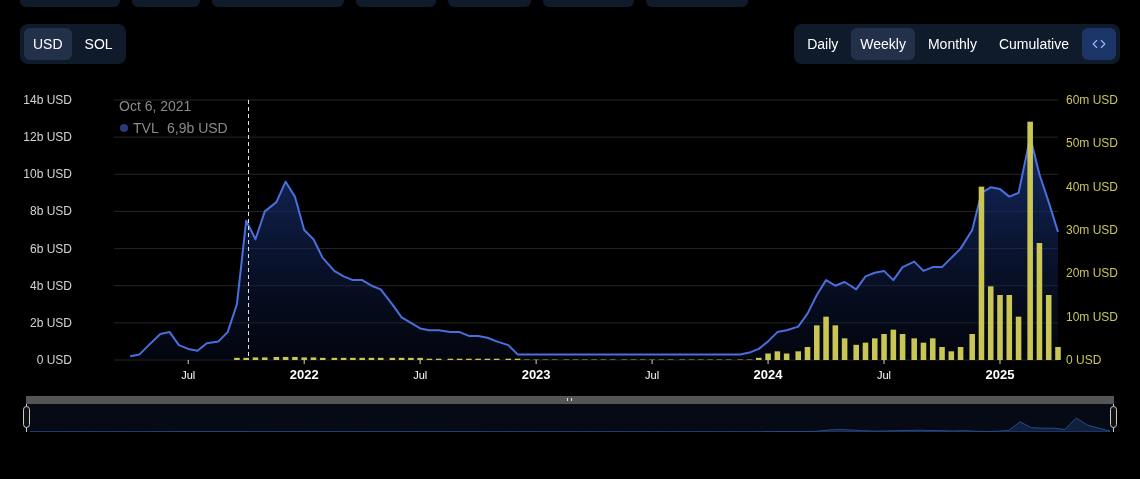 The height and width of the screenshot is (479, 1140). What do you see at coordinates (1000, 373) in the screenshot?
I see `axis-label: 2025` at bounding box center [1000, 373].